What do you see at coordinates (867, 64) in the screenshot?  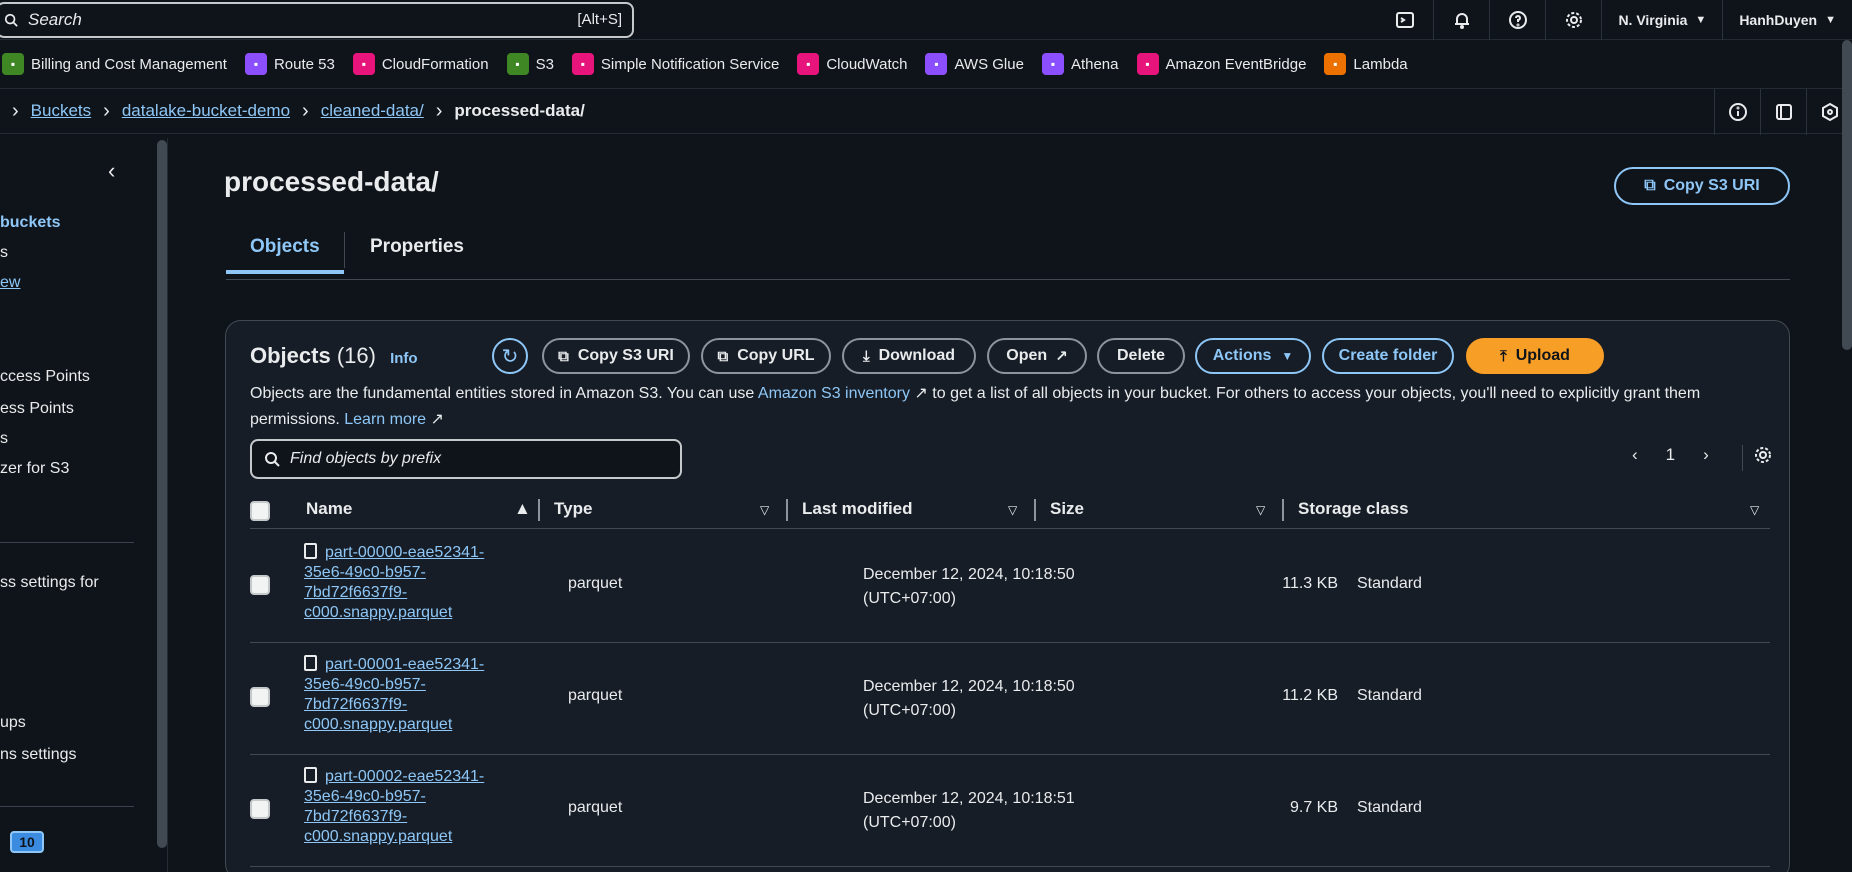 I see `favorite-label: CloudWatch` at bounding box center [867, 64].